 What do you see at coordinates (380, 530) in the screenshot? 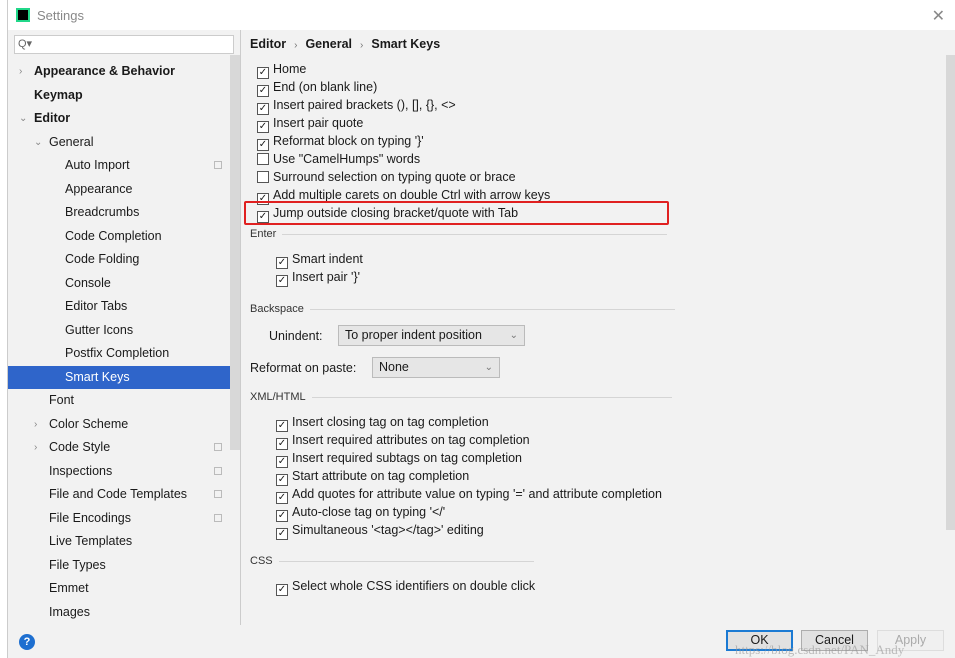
I see `checkbox-option: Simultaneous '<tag></tag>' editing` at bounding box center [380, 530].